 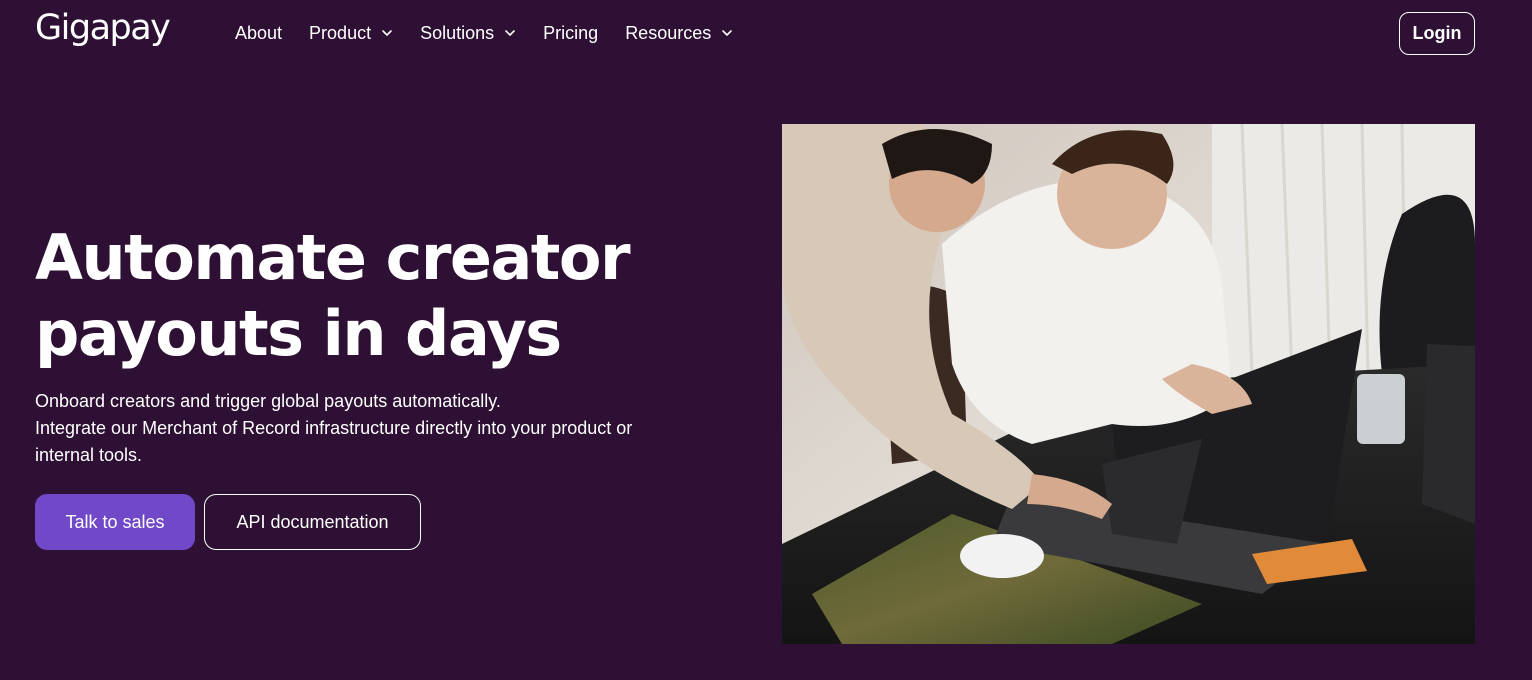 I want to click on nav-item-pricing: Pricing, so click(x=570, y=33).